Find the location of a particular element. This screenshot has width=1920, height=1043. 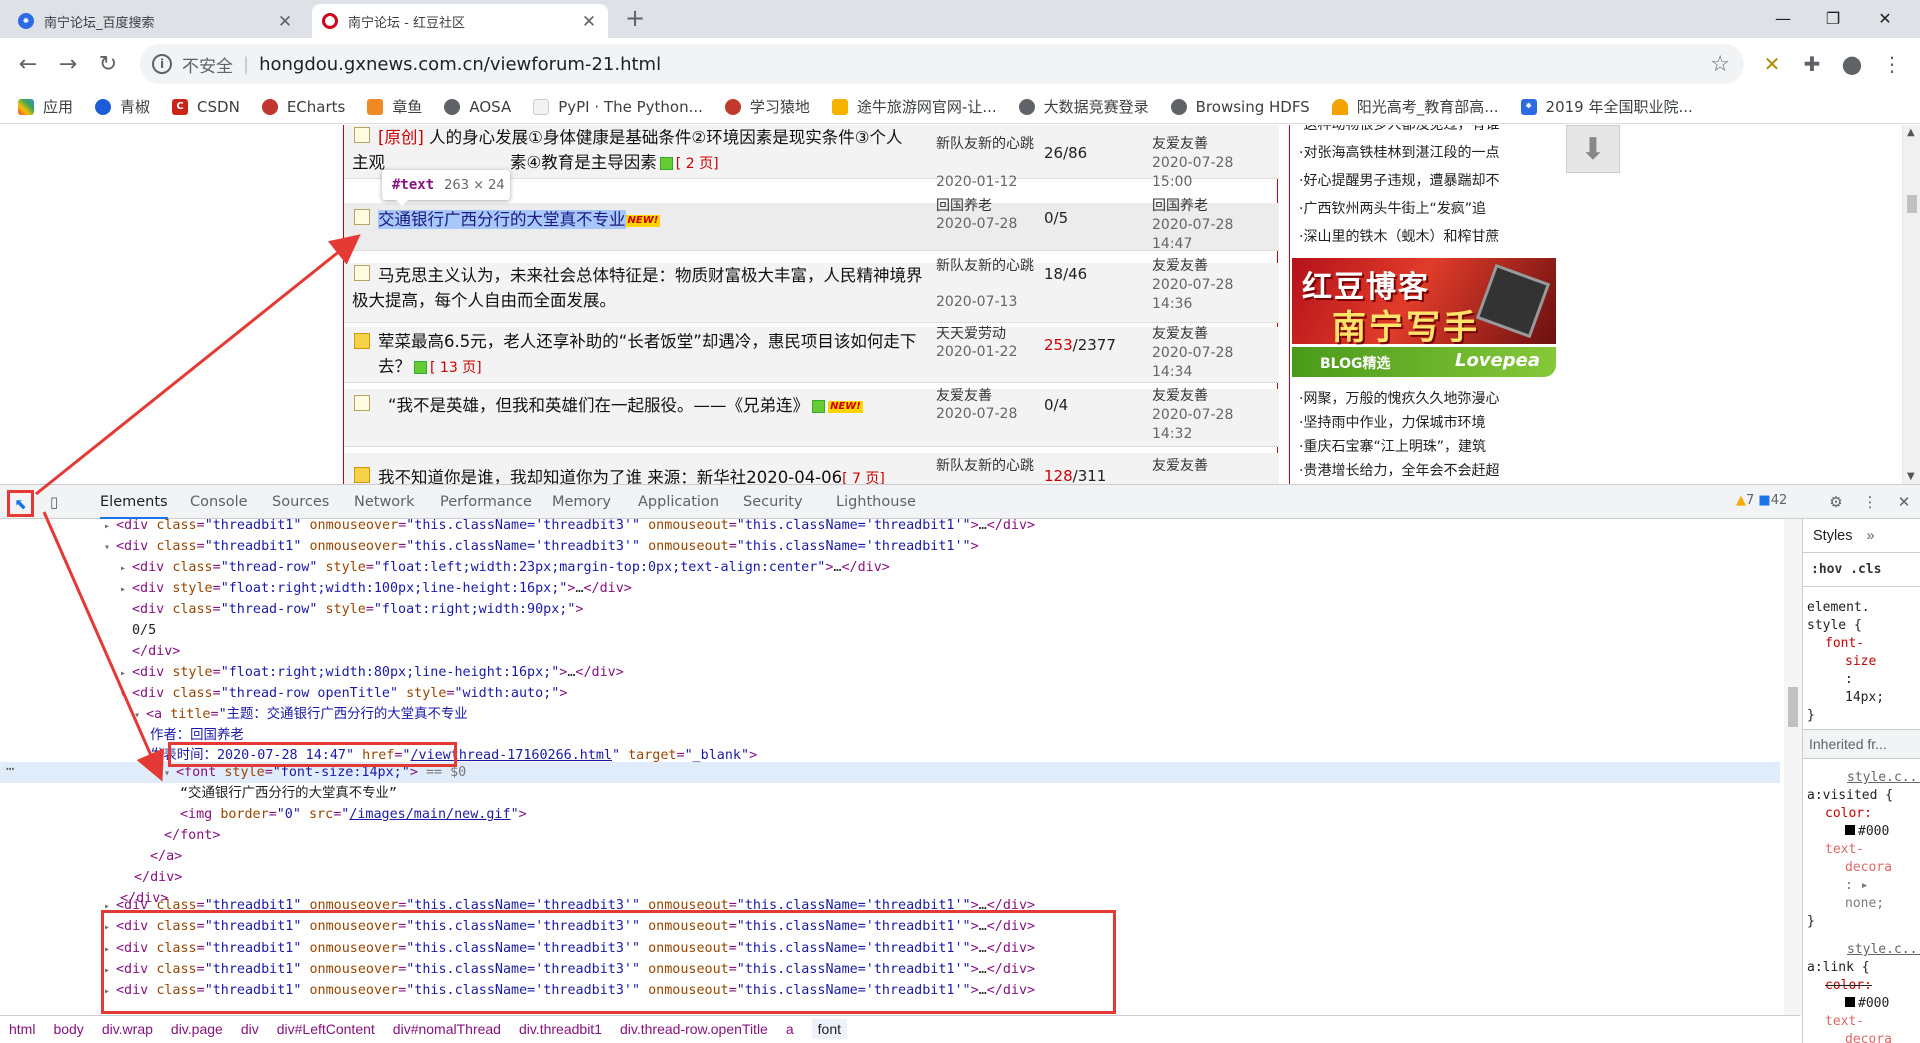

crumb: div is located at coordinates (250, 1029).